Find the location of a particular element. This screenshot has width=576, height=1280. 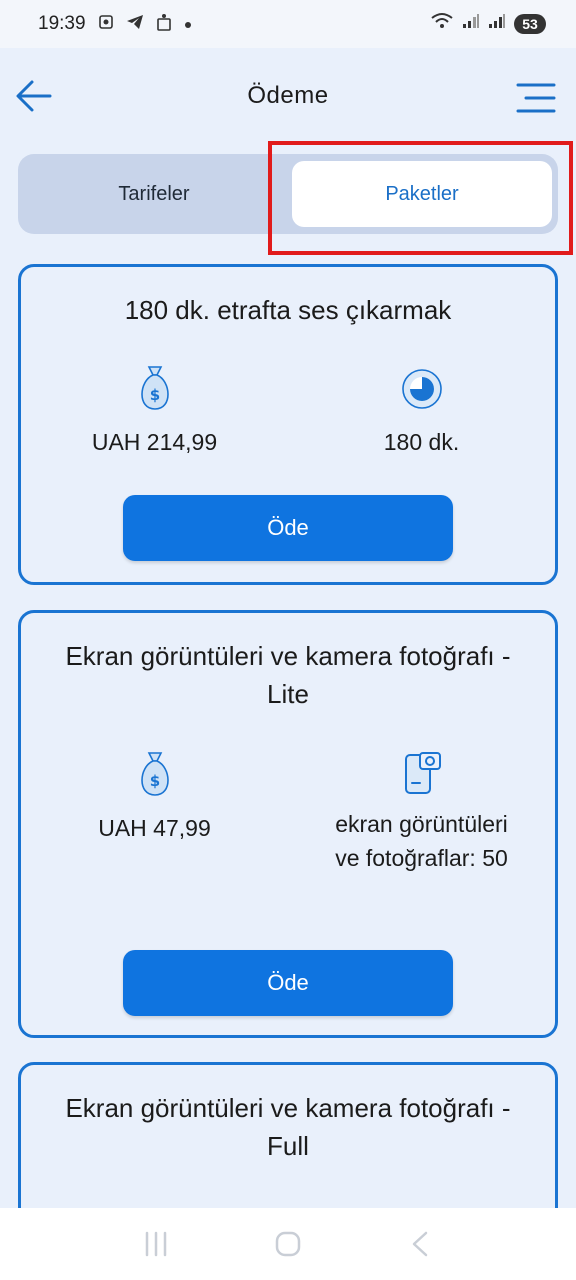

chevron-left-icon is located at coordinates (420, 1244).